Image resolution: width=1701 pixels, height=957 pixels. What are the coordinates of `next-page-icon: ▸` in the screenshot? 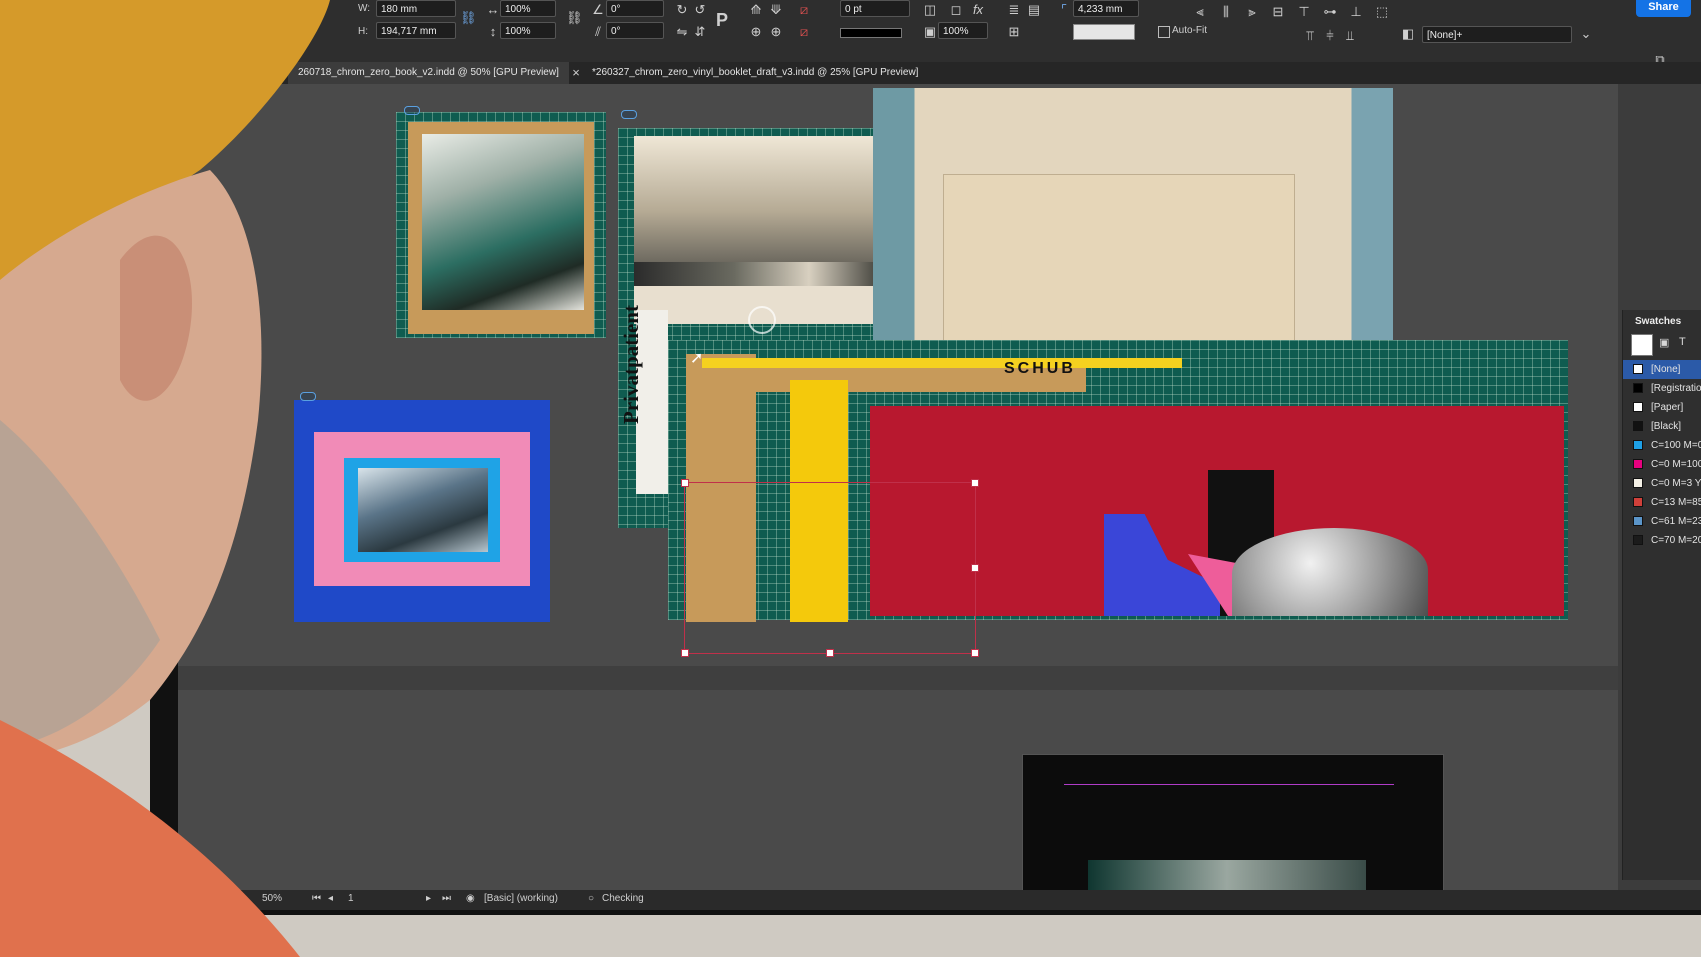 It's located at (428, 898).